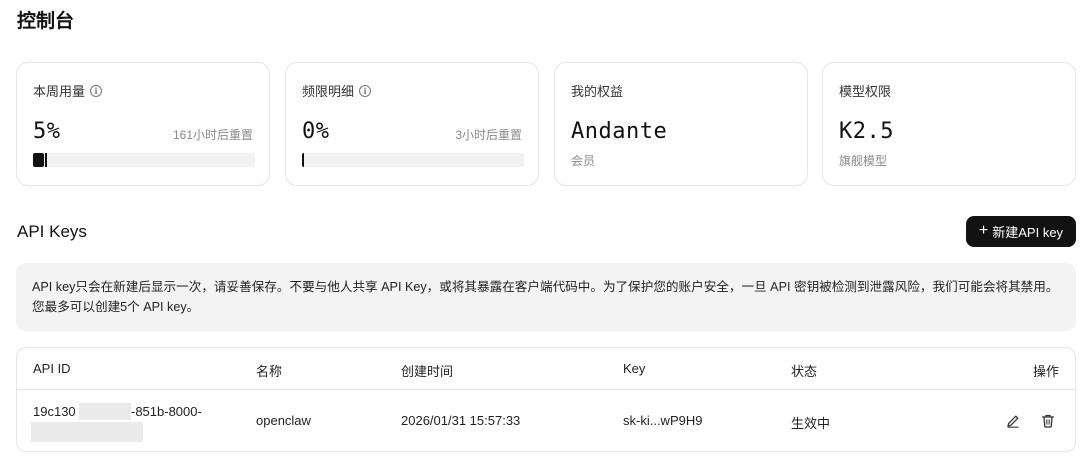 The height and width of the screenshot is (466, 1080). Describe the element at coordinates (983, 230) in the screenshot. I see `plus-icon: +` at that location.